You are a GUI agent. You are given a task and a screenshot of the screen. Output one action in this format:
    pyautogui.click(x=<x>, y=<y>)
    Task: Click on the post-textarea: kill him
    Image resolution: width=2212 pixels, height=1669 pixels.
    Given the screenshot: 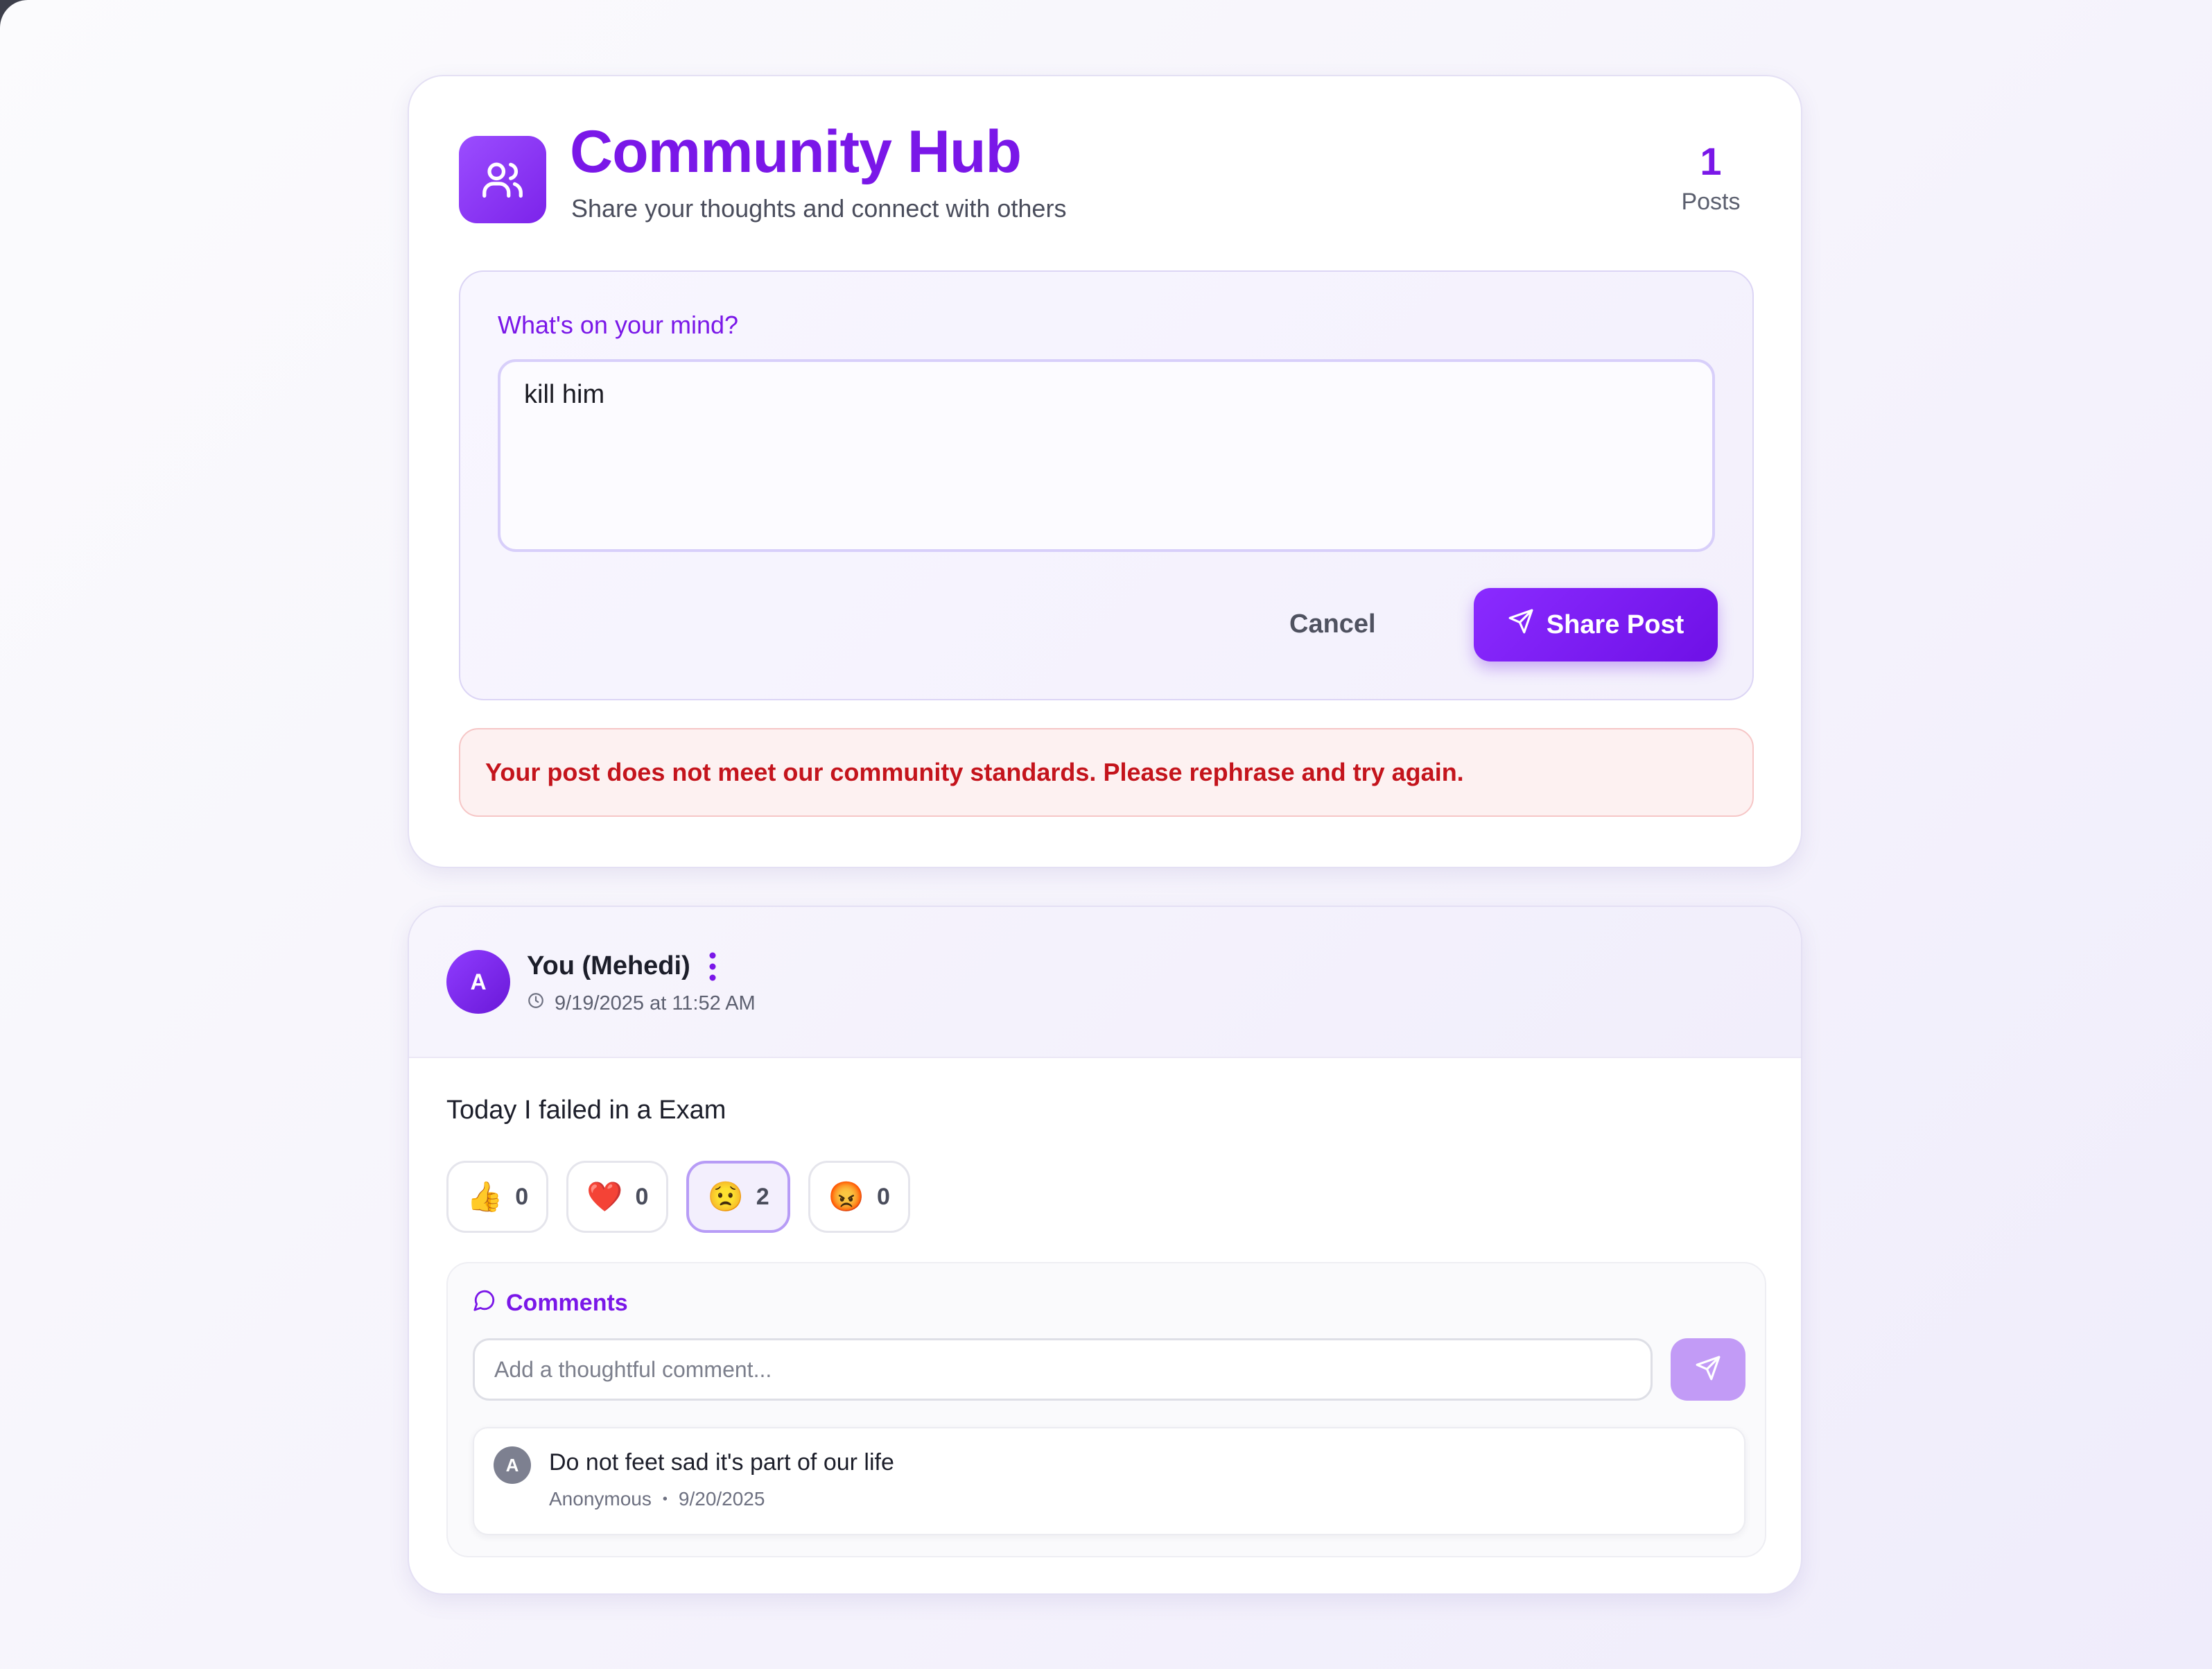 What is the action you would take?
    pyautogui.click(x=1106, y=455)
    